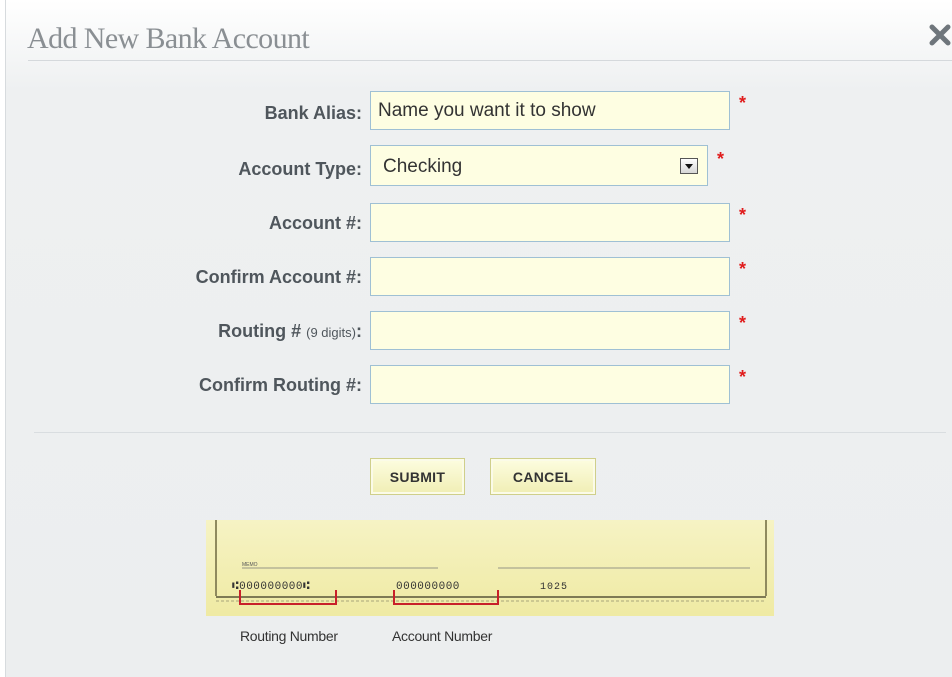 This screenshot has height=677, width=952. Describe the element at coordinates (359, 331) in the screenshot. I see `routing-number-label-colon: :` at that location.